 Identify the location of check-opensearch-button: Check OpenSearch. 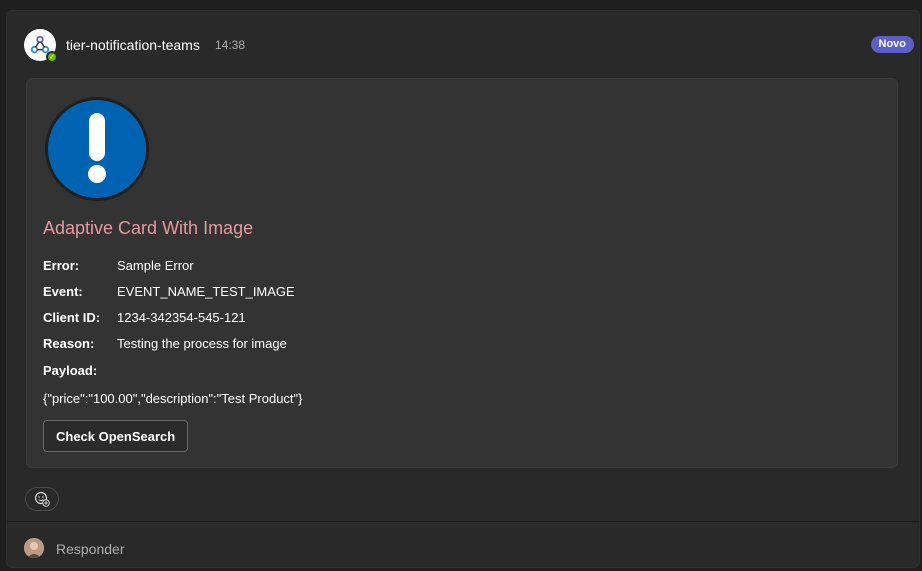
(116, 436).